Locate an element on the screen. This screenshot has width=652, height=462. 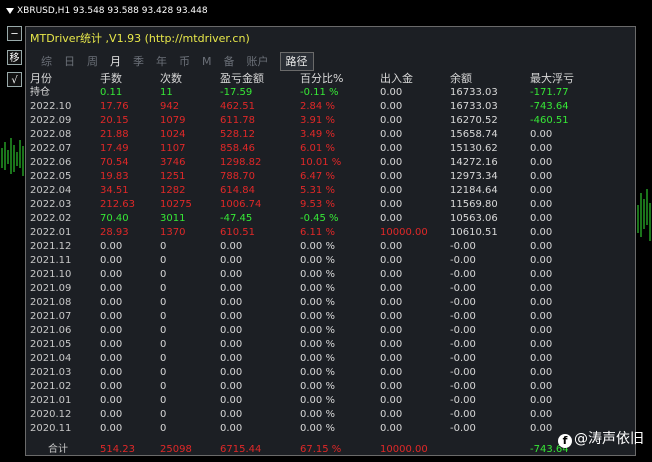
cell-count: 1024 is located at coordinates (173, 134).